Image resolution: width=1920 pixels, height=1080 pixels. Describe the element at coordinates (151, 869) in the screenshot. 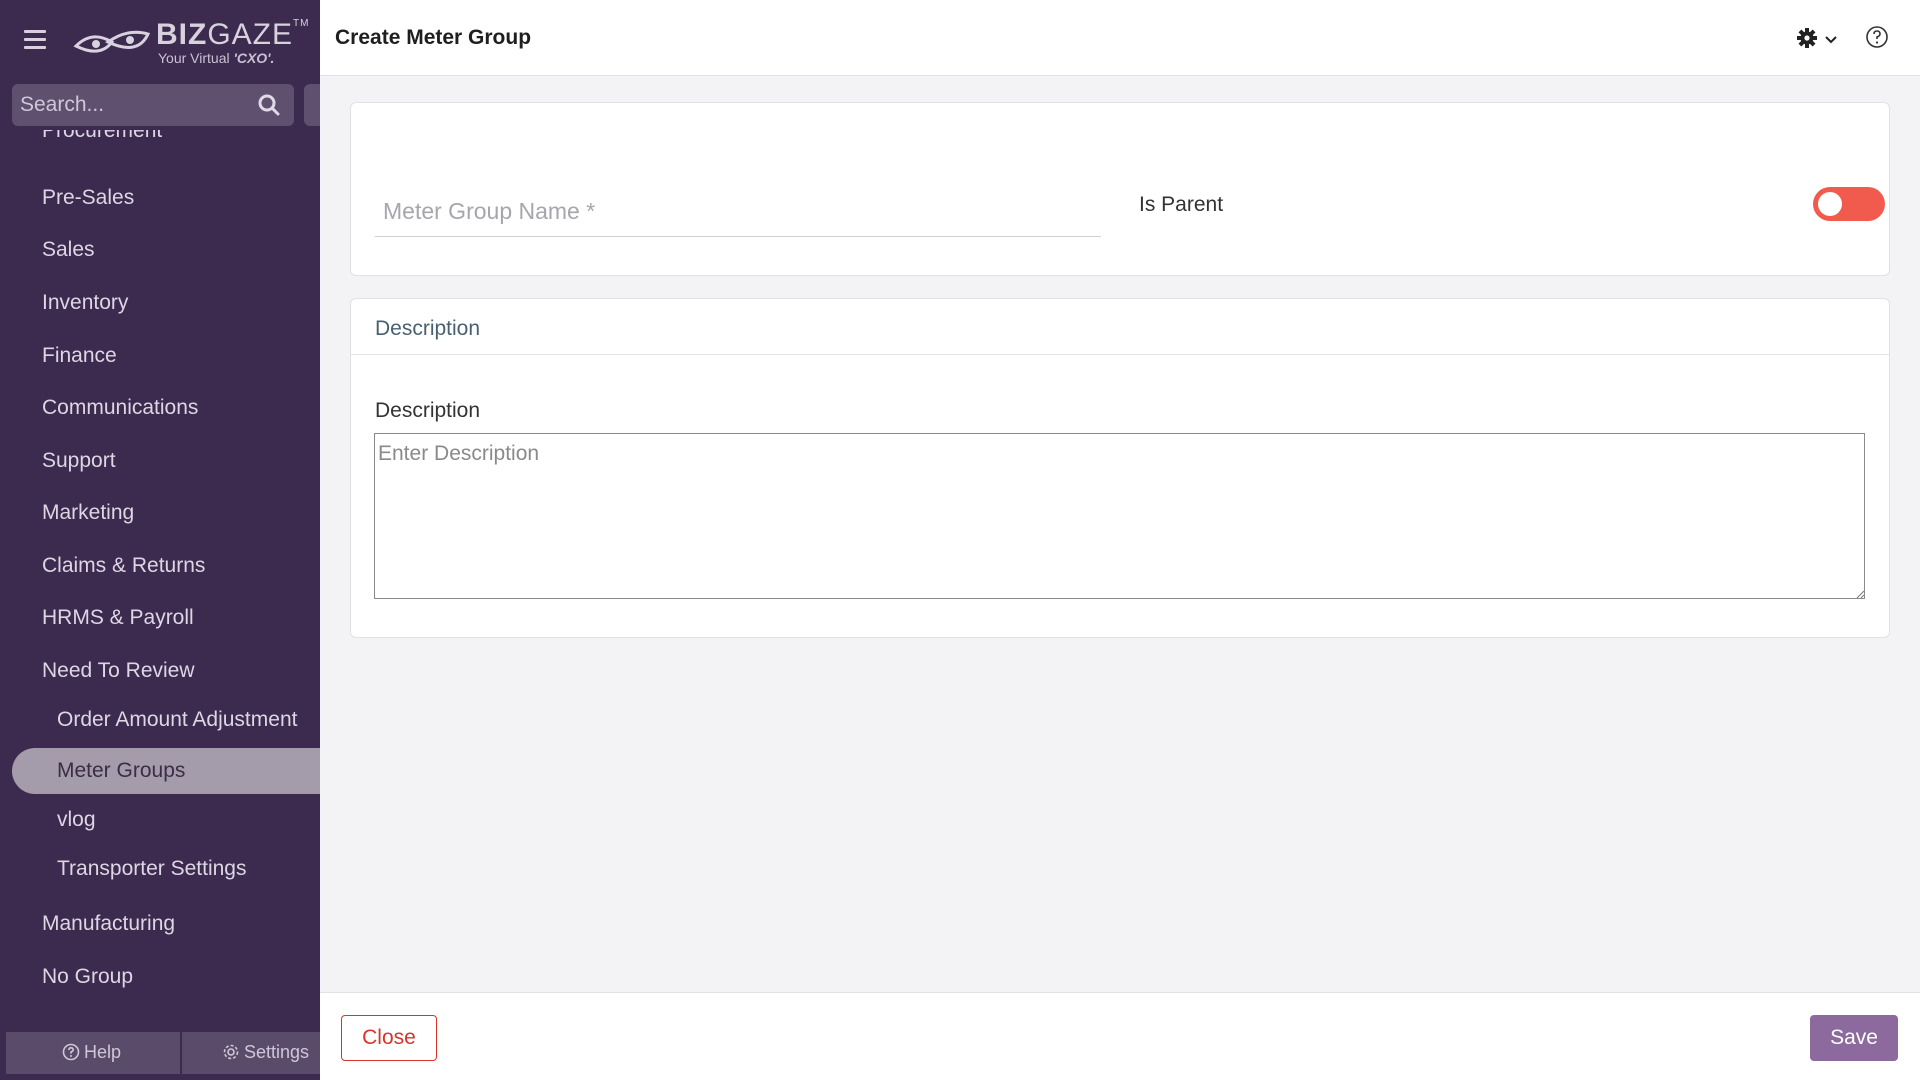

I see `sidebar-subitem-transporter-settings: Transporter Settings` at that location.